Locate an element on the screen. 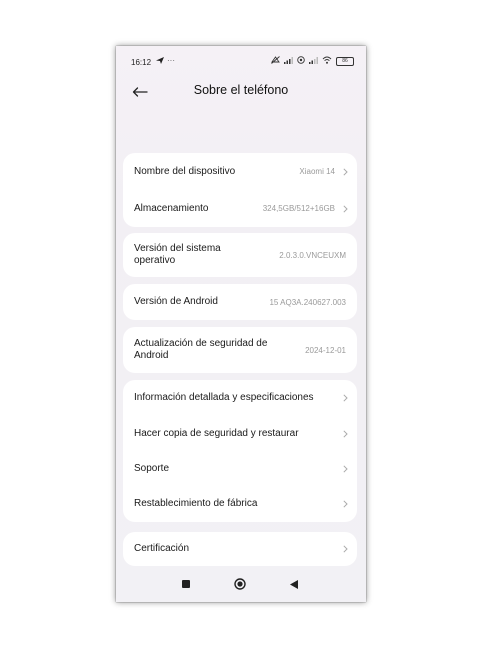 The width and height of the screenshot is (481, 650). signal-2-icon is located at coordinates (313, 61).